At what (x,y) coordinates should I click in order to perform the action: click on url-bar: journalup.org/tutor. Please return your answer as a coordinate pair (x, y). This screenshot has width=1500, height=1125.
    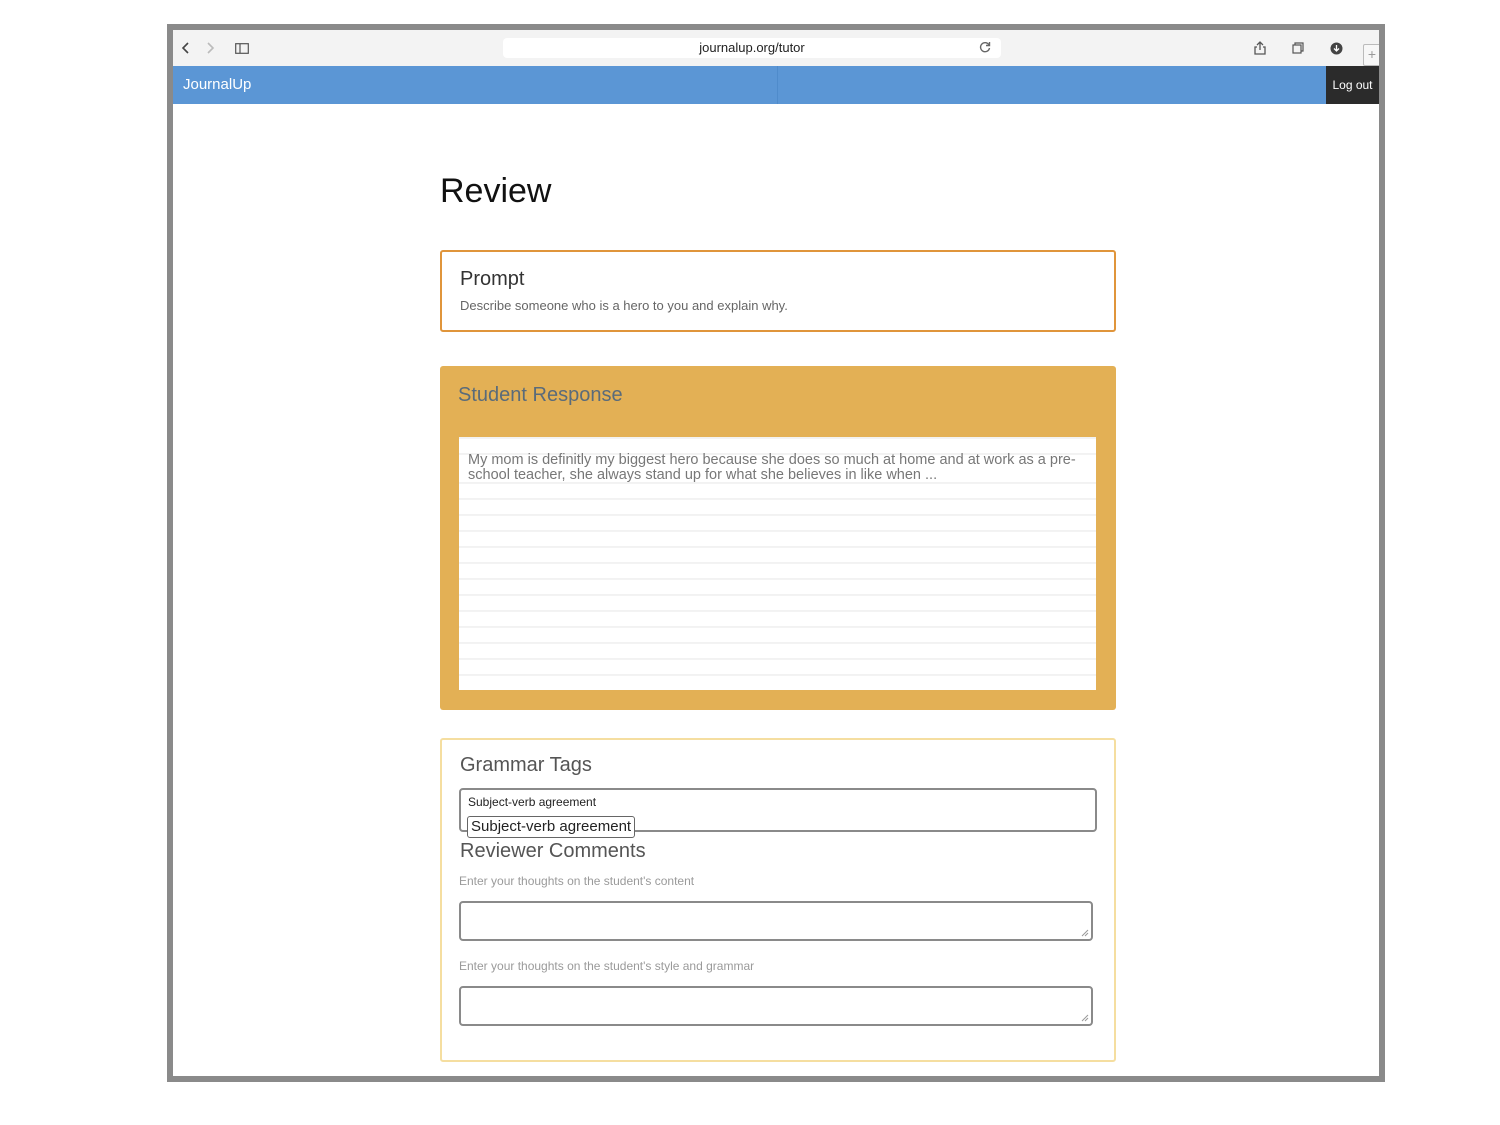
    Looking at the image, I should click on (752, 48).